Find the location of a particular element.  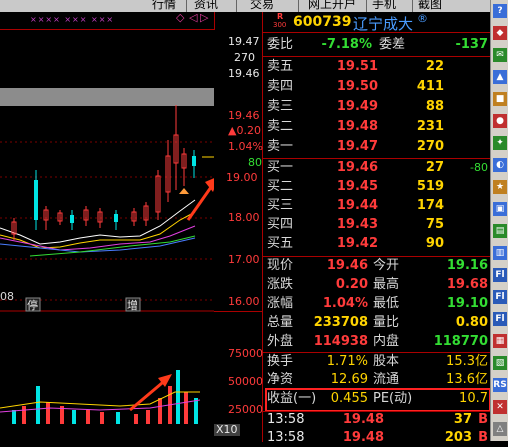

stats-row: 现价 19.46 今开 19.16 is located at coordinates (377, 265).